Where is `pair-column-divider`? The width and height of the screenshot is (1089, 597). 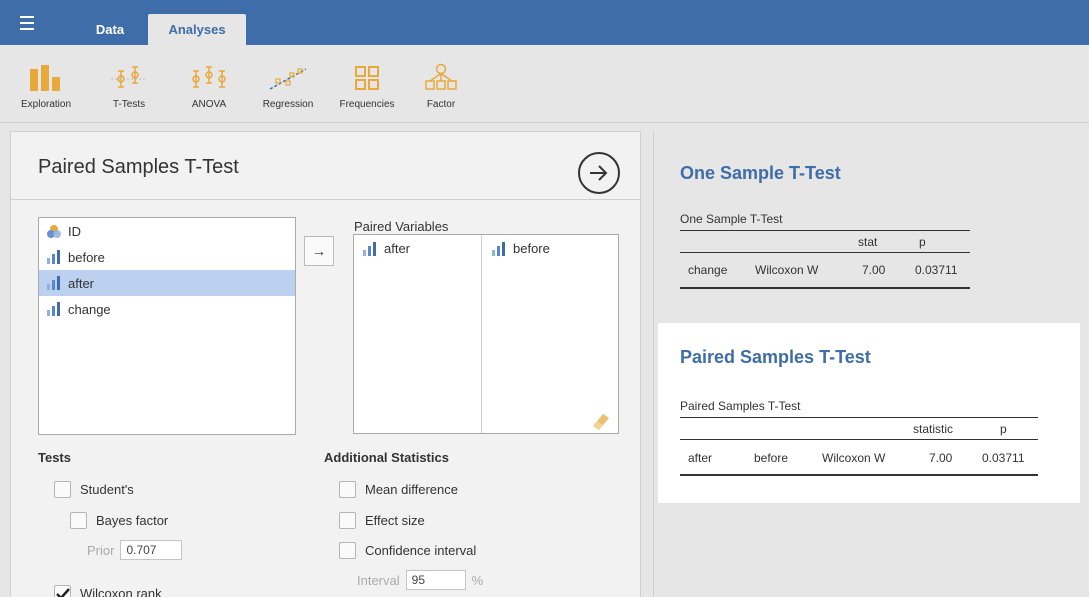 pair-column-divider is located at coordinates (481, 334).